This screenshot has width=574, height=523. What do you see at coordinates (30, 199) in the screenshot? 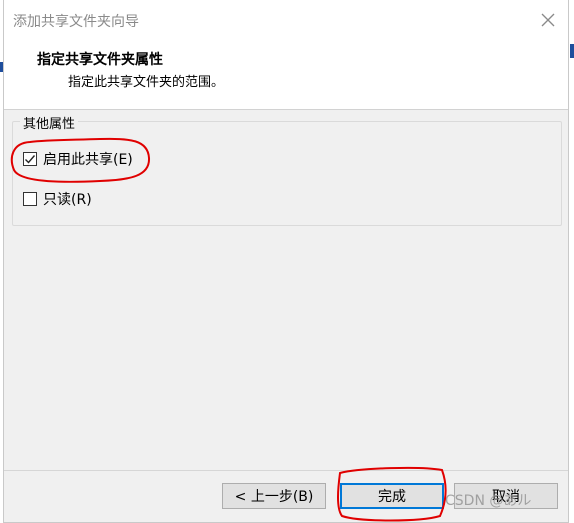
I see `read-only-checkbox-box` at bounding box center [30, 199].